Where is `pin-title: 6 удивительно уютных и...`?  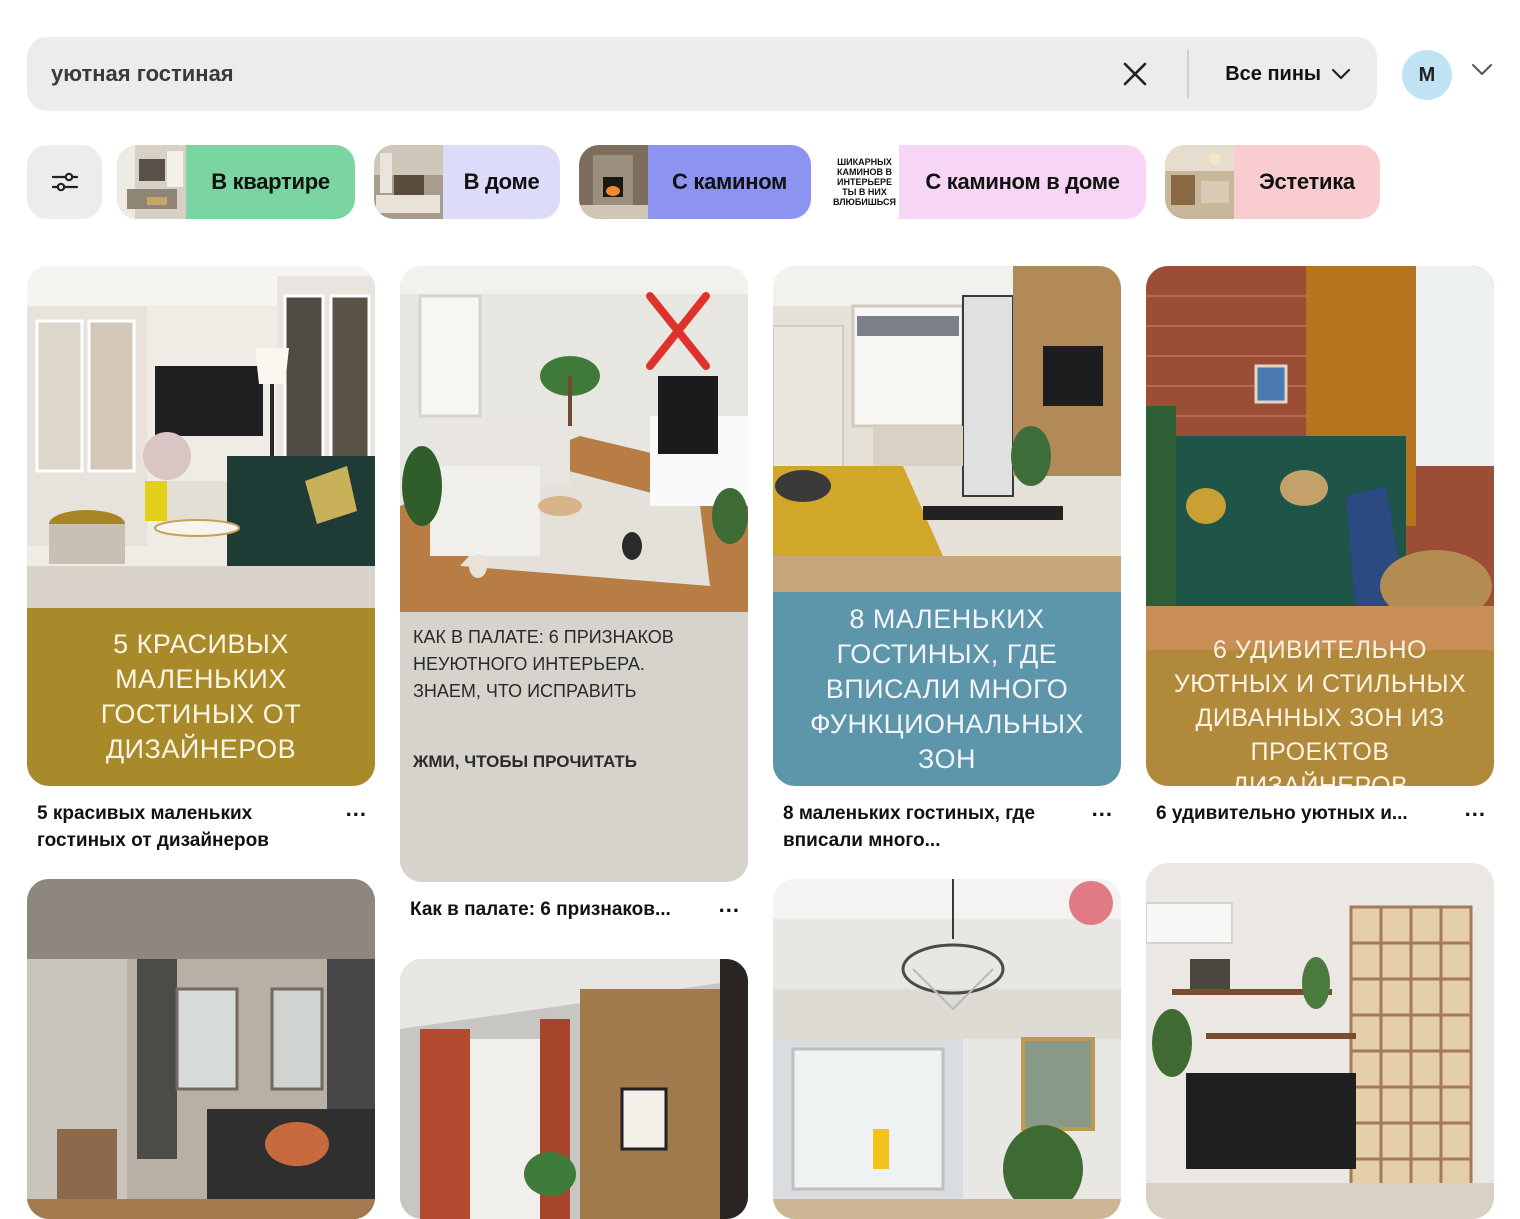 pin-title: 6 удивительно уютных и... is located at coordinates (1282, 813).